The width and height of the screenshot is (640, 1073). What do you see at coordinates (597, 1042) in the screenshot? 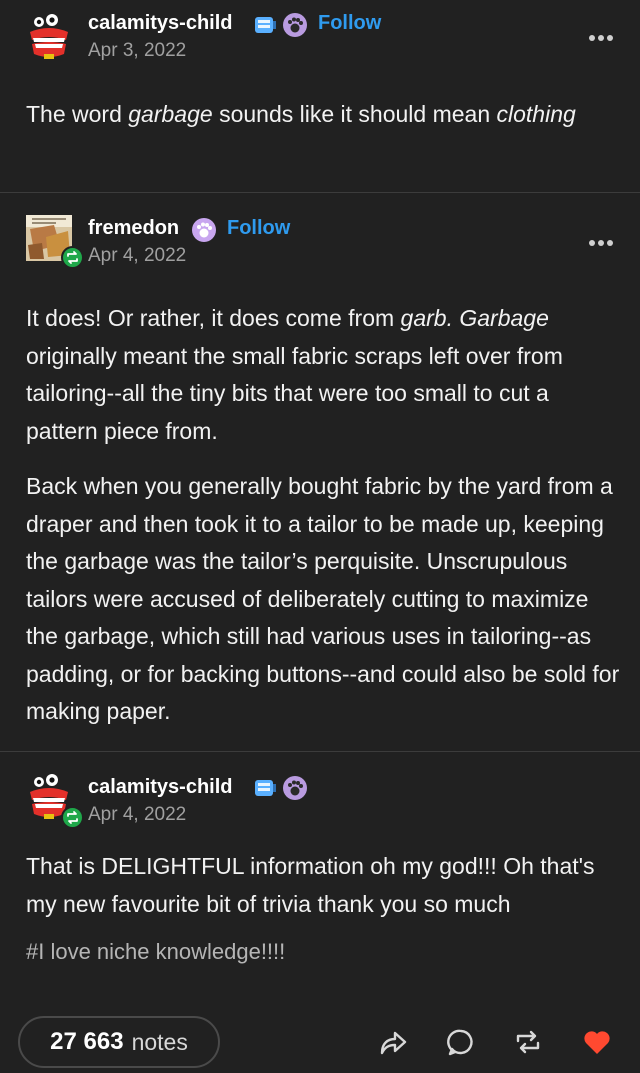
I see `like-icon` at bounding box center [597, 1042].